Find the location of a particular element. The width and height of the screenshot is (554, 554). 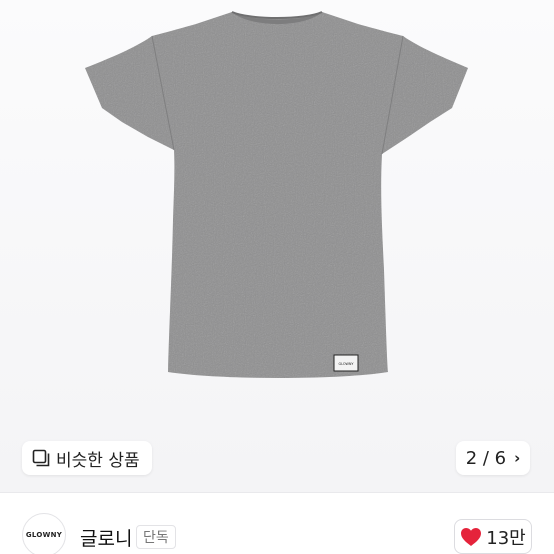

brand-logo: GLOWNY is located at coordinates (44, 533).